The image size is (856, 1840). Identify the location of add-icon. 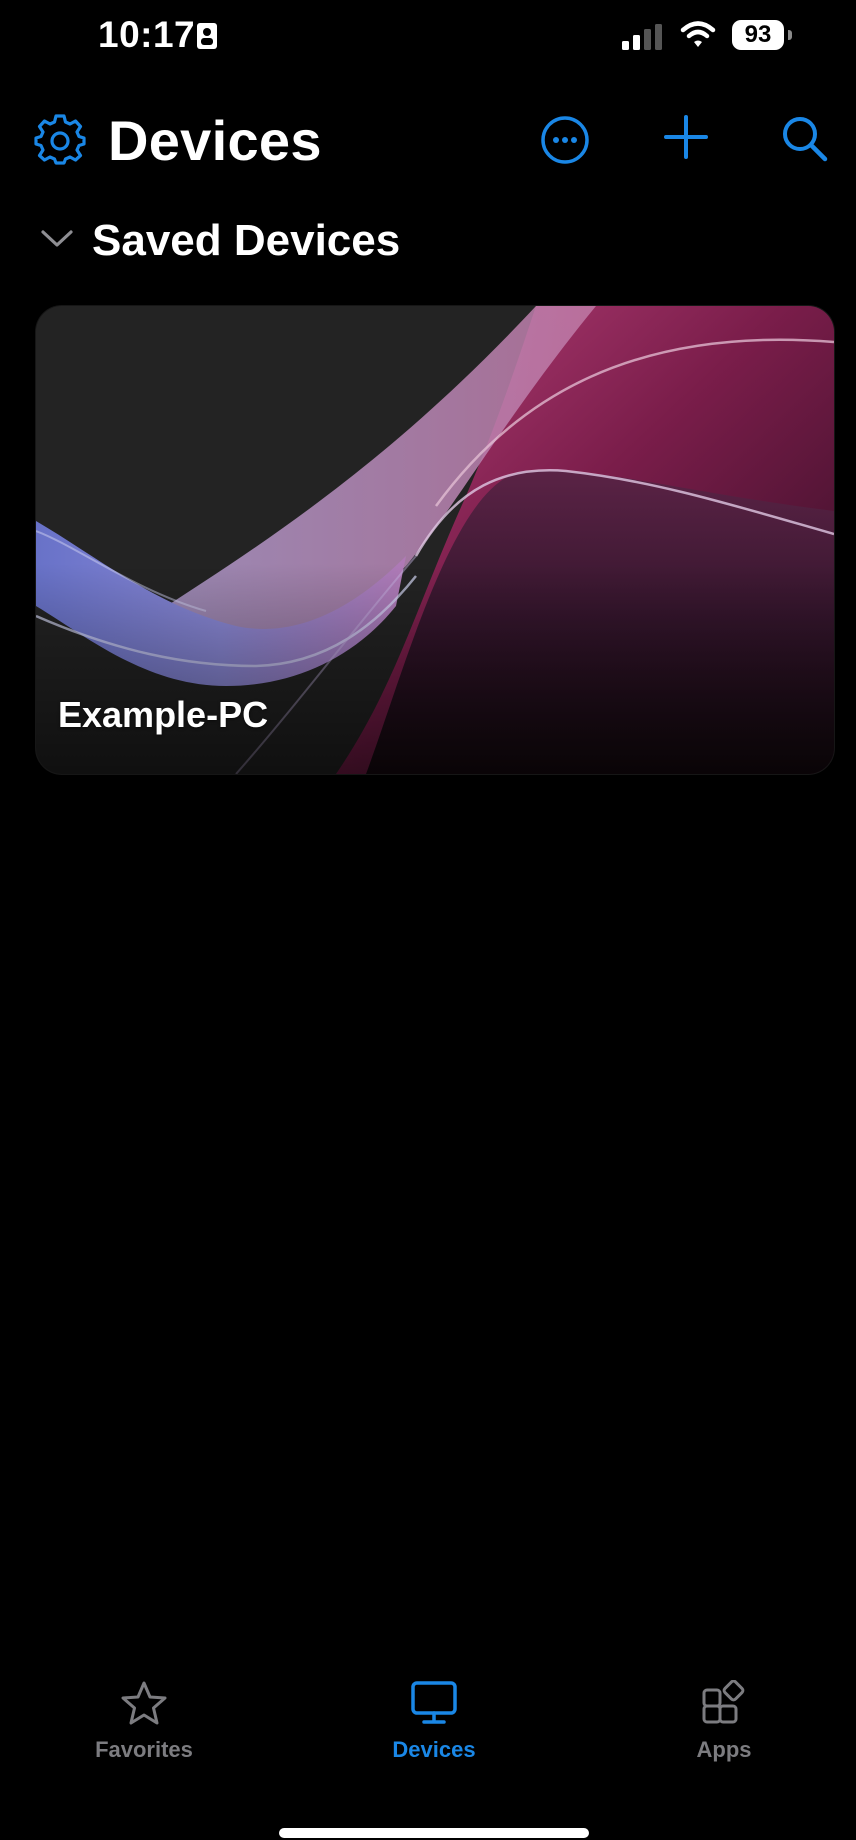
(686, 139).